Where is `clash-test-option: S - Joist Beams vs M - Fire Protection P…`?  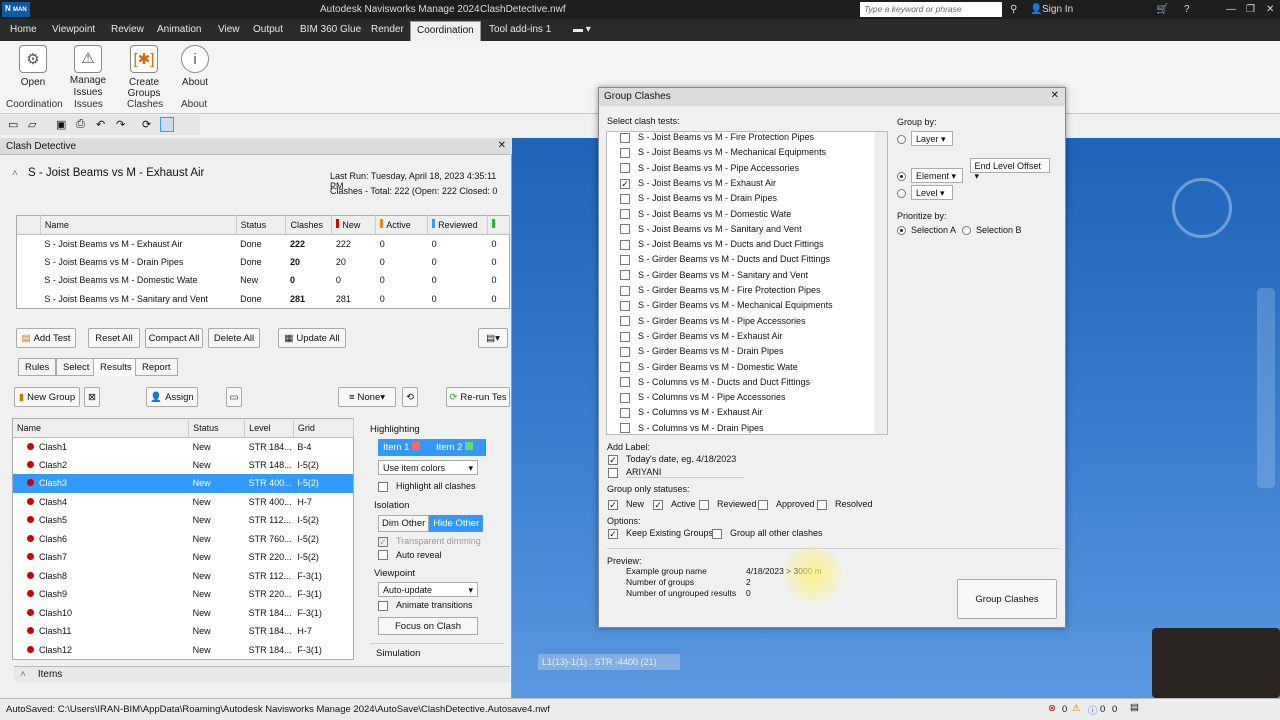 clash-test-option: S - Joist Beams vs M - Fire Protection P… is located at coordinates (717, 139).